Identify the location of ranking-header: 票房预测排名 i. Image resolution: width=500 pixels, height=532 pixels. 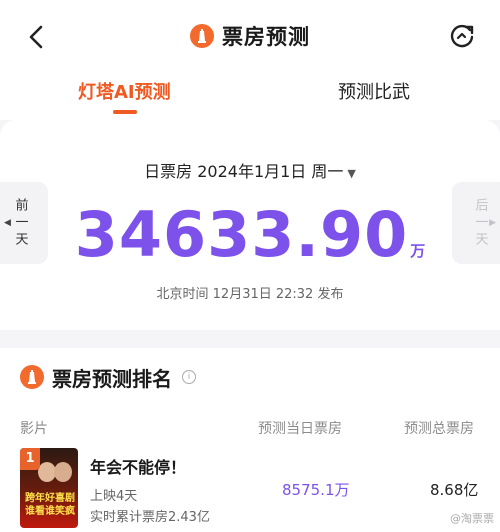
(108, 377).